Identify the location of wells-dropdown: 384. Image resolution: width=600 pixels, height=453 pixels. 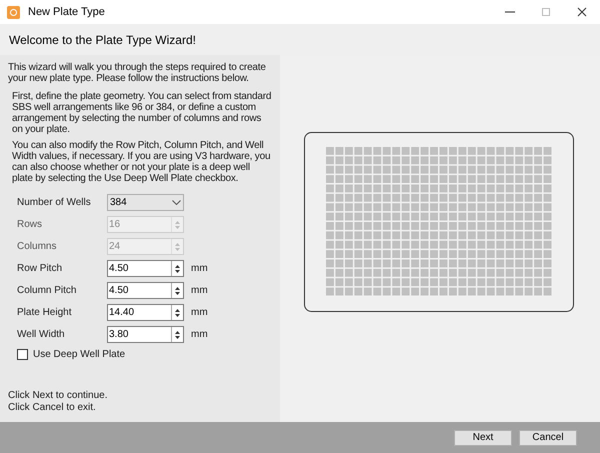
(145, 202).